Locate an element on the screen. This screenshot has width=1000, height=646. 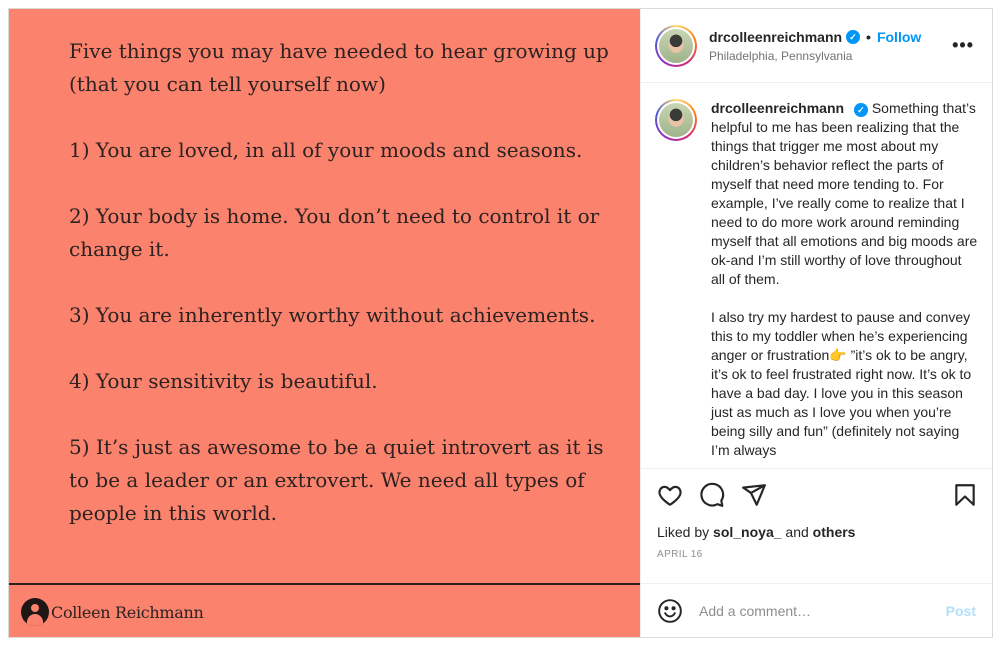
heart-icon is located at coordinates (670, 495).